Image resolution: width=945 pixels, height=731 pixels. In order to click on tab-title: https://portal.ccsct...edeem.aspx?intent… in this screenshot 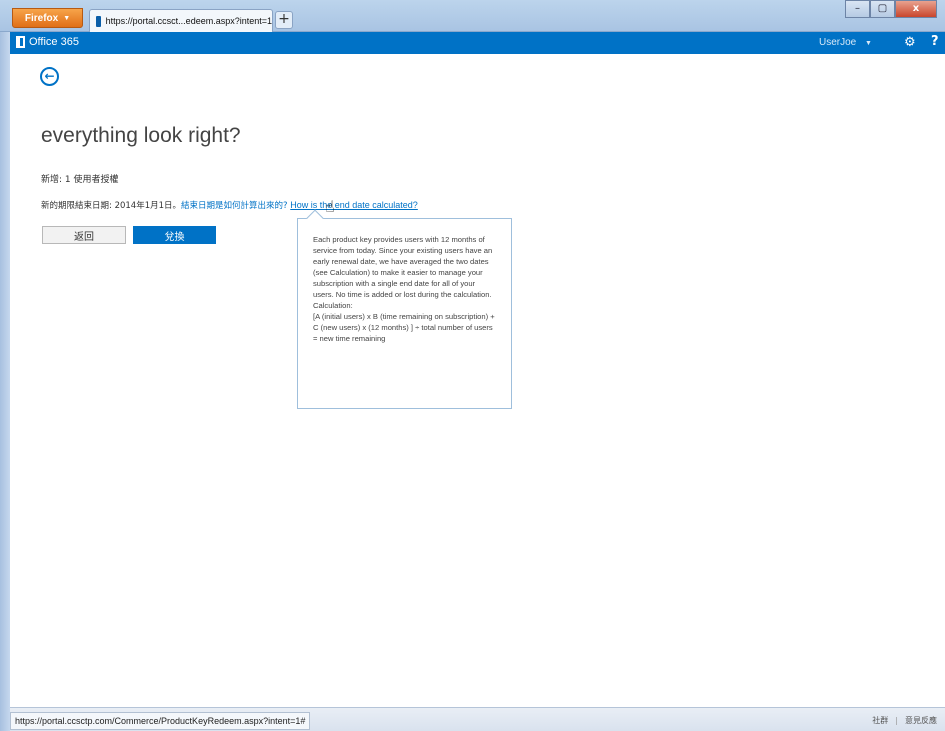, I will do `click(188, 21)`.